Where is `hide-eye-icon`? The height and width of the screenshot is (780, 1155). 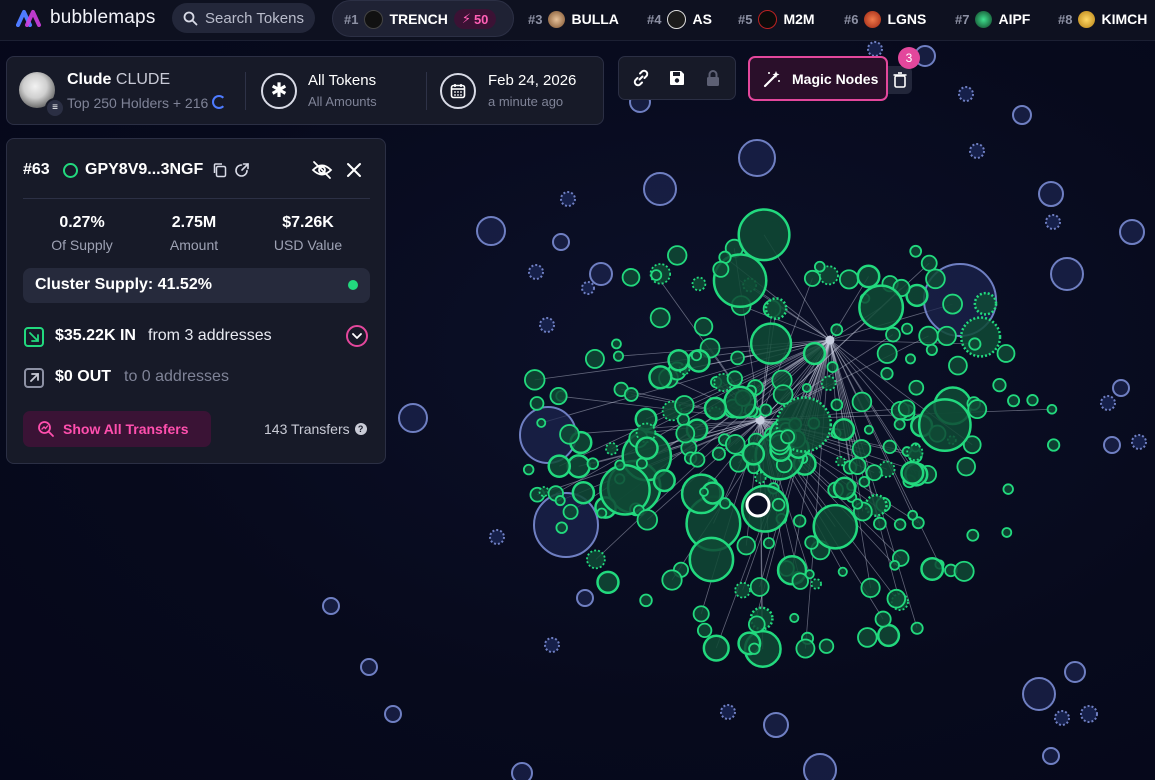
hide-eye-icon is located at coordinates (322, 172).